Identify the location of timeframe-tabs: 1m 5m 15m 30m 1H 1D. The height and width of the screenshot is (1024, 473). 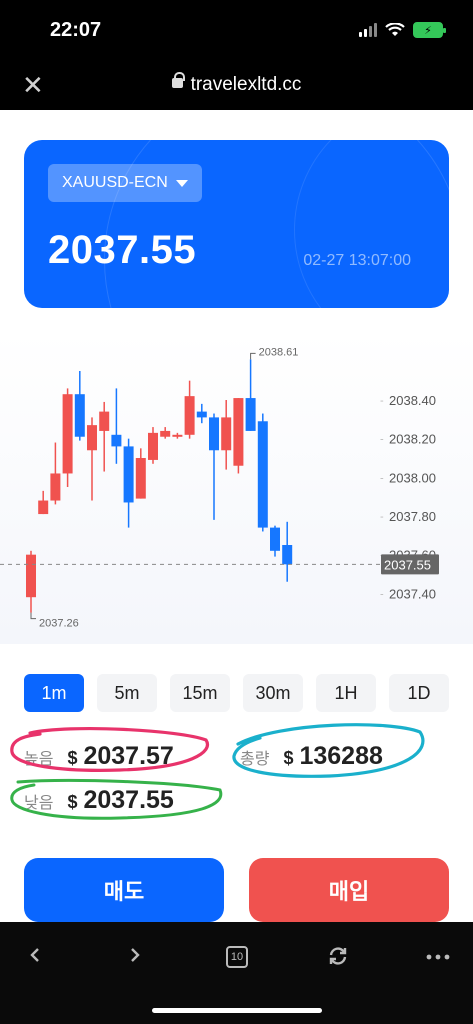
(236, 693).